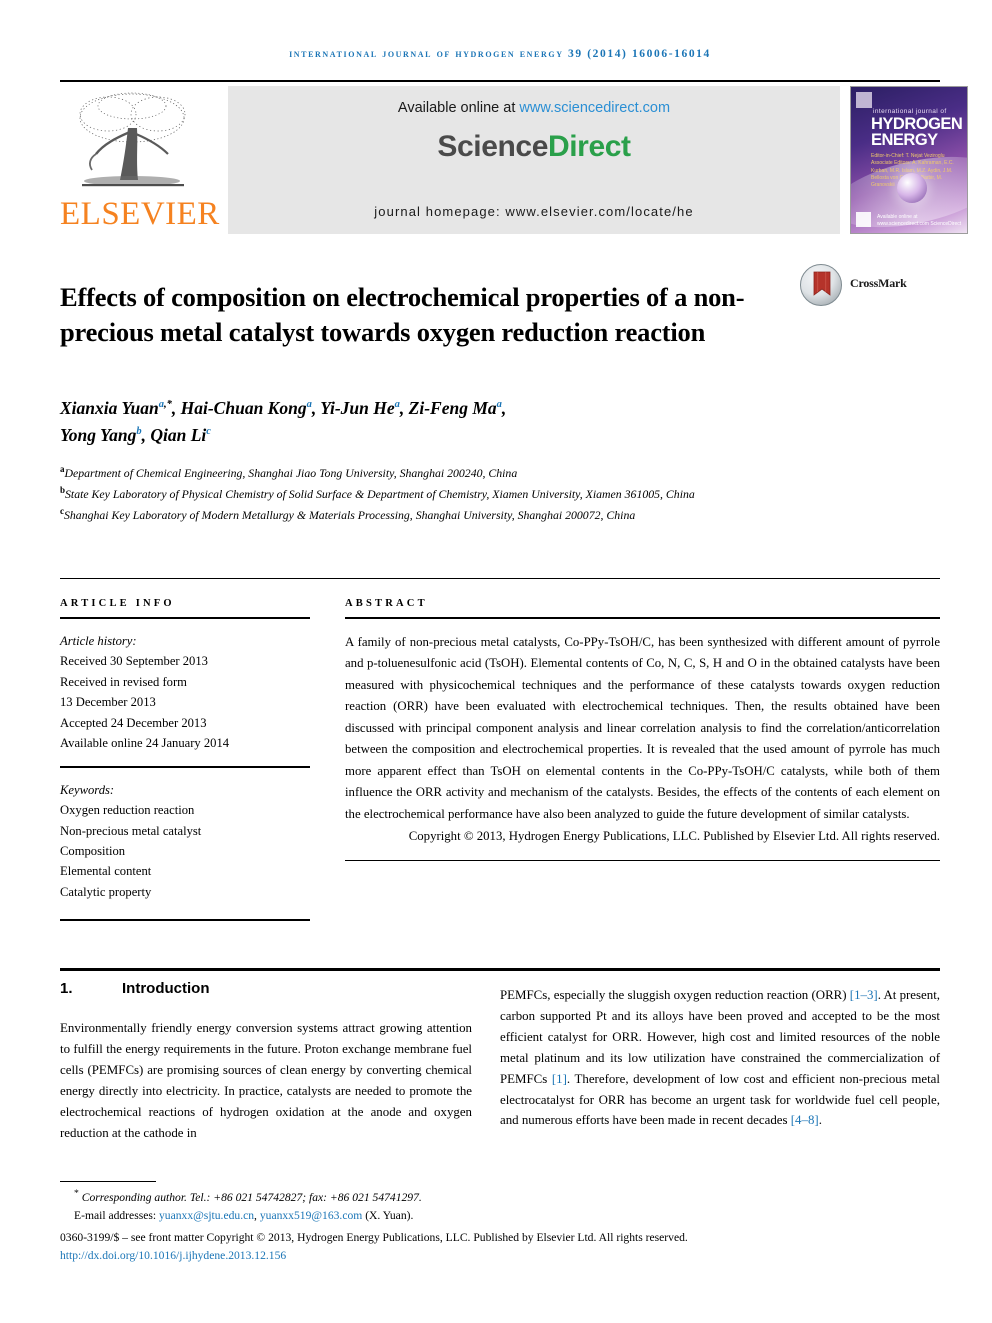  I want to click on citation-ref-1-3: [1–3], so click(864, 995).